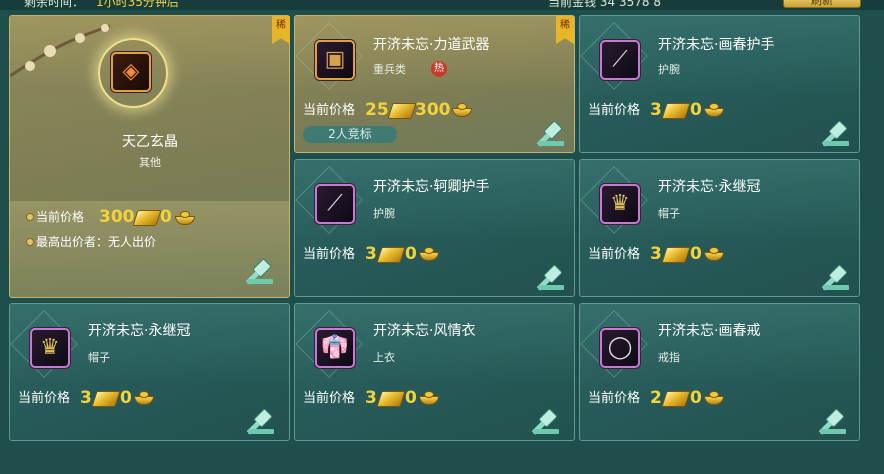 The image size is (884, 474). What do you see at coordinates (132, 242) in the screenshot?
I see `highest-bidder-value: 无人出价` at bounding box center [132, 242].